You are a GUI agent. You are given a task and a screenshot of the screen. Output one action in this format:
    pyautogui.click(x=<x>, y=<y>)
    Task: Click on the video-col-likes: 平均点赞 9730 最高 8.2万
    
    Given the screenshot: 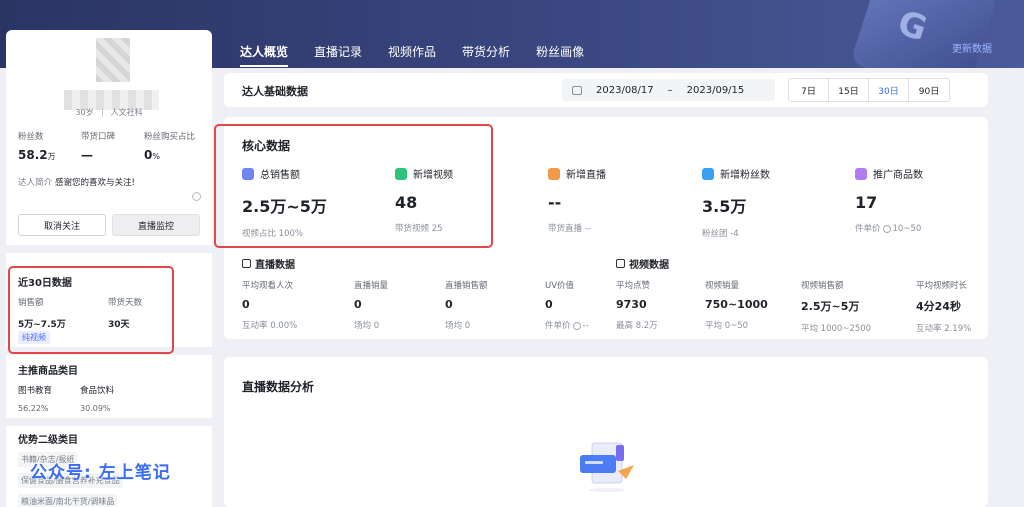 What is the action you would take?
    pyautogui.click(x=637, y=306)
    